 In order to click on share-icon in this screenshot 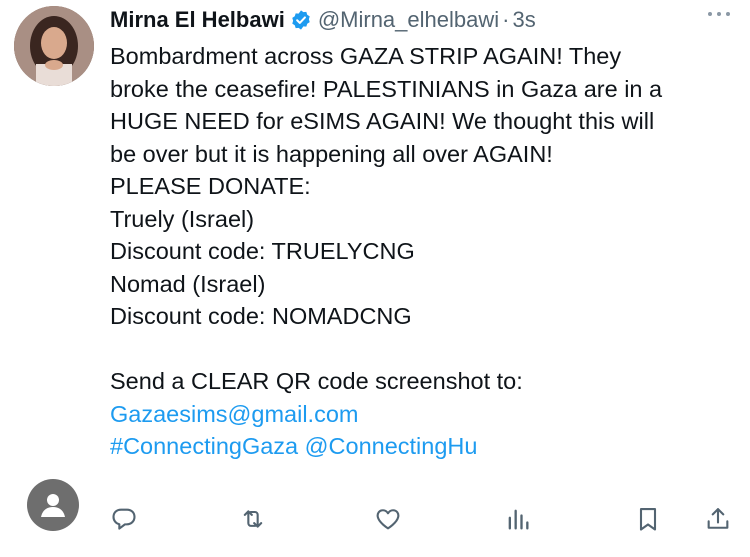, I will do `click(718, 519)`.